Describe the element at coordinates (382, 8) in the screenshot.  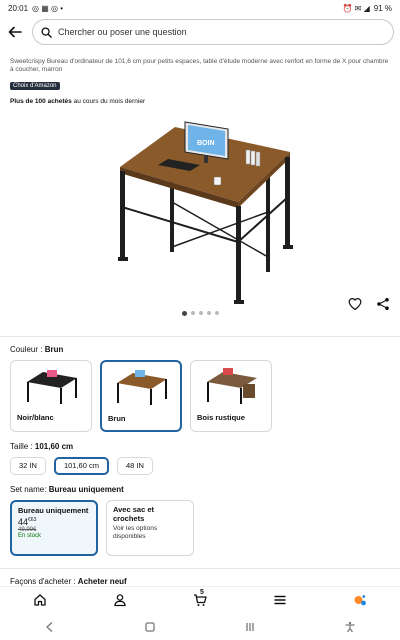
I see `battery-level: 91 %` at that location.